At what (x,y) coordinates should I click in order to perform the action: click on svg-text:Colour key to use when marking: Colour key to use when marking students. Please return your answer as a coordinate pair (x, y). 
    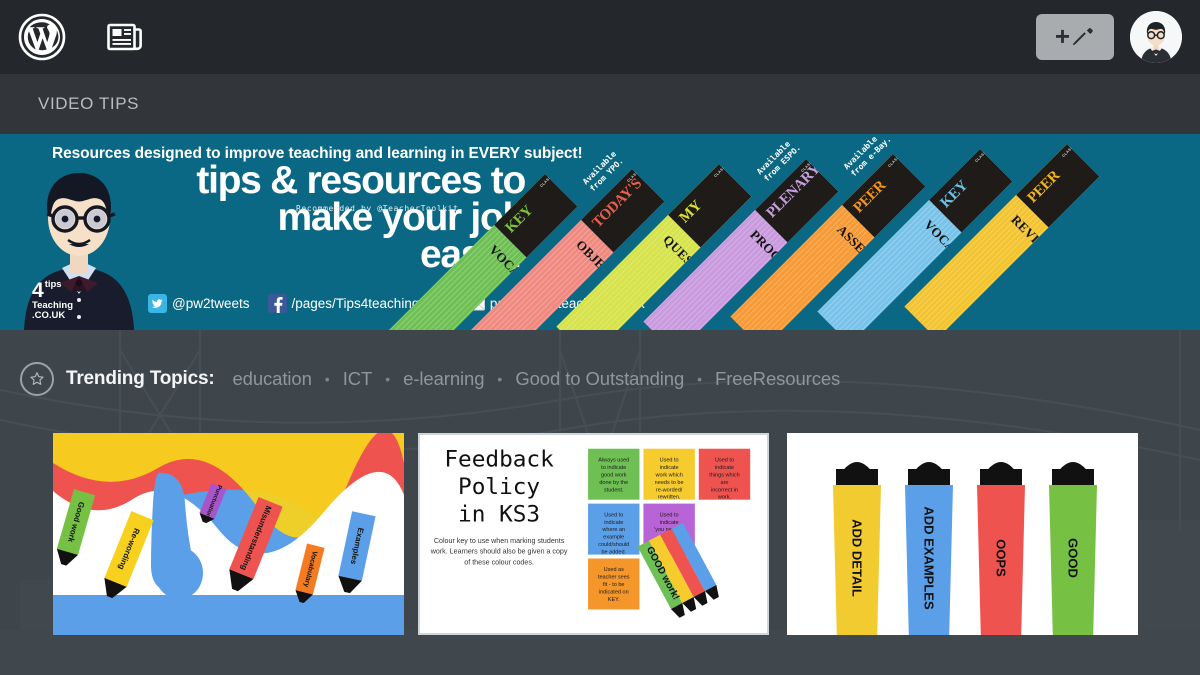
    Looking at the image, I should click on (499, 541).